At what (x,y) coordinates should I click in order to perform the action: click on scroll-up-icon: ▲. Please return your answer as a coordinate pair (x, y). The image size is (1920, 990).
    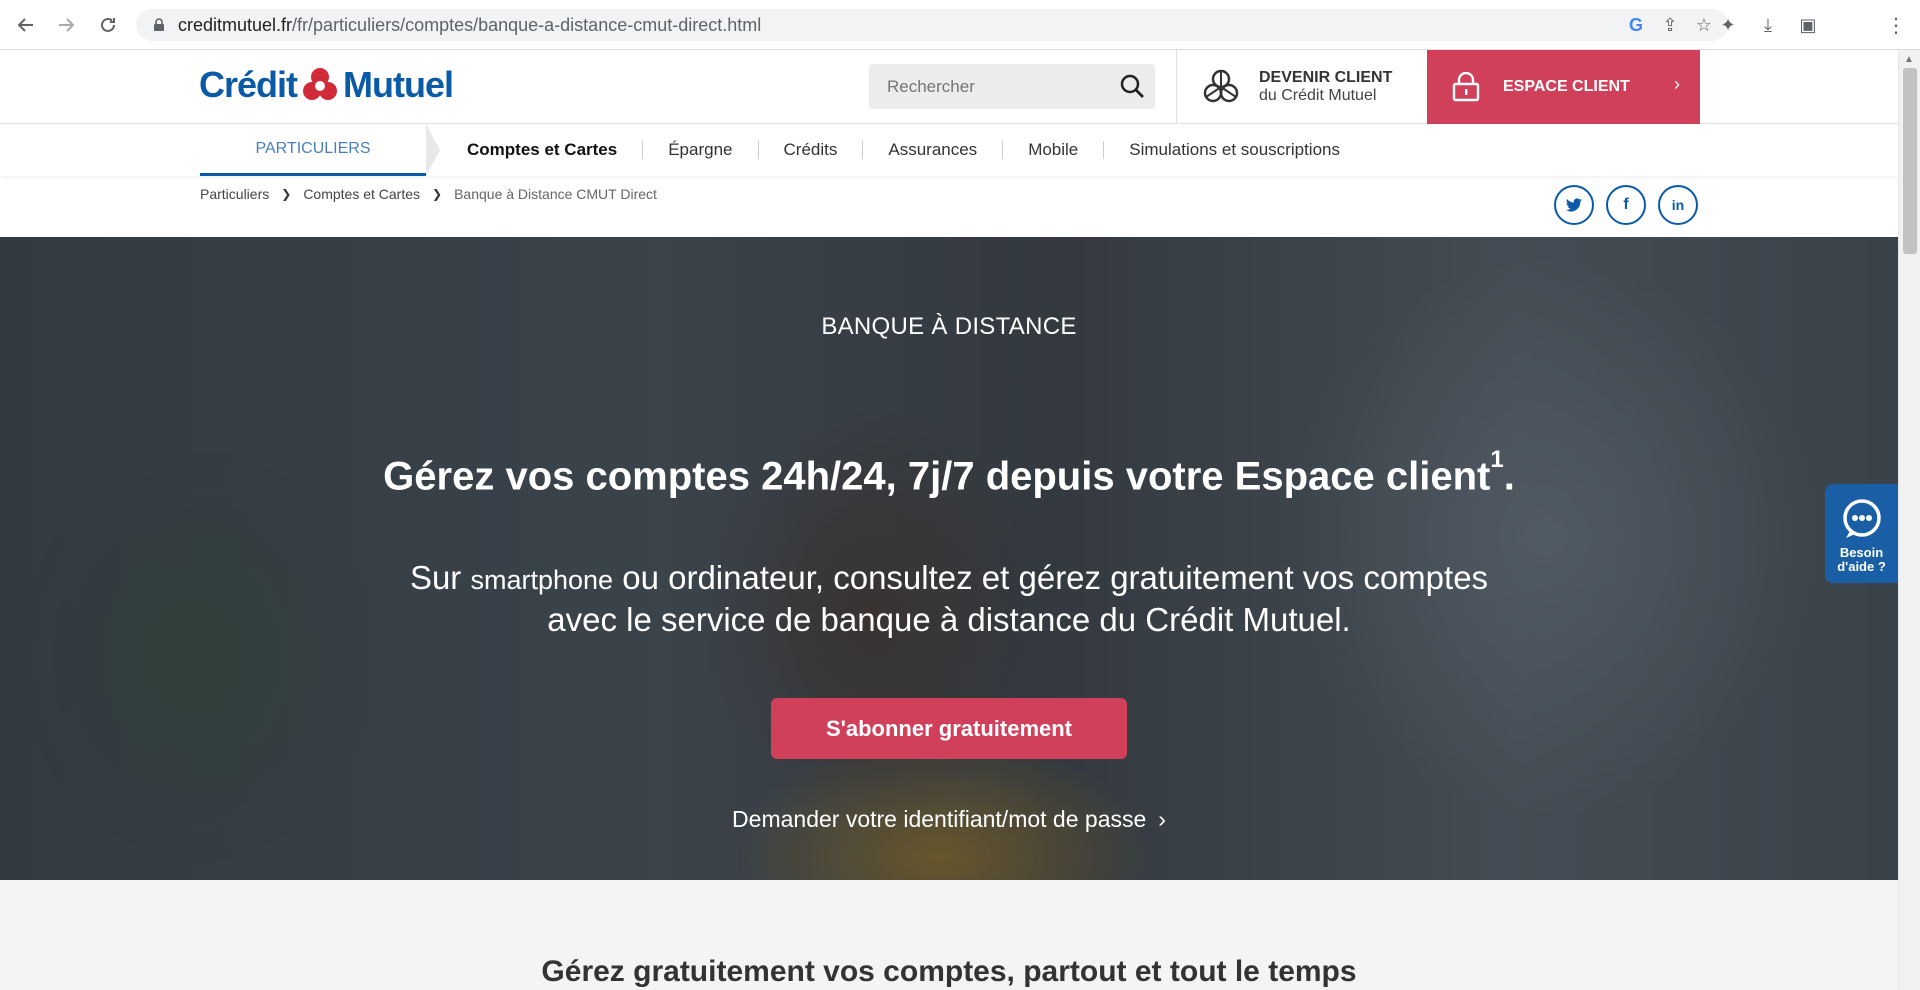
    Looking at the image, I should click on (1909, 59).